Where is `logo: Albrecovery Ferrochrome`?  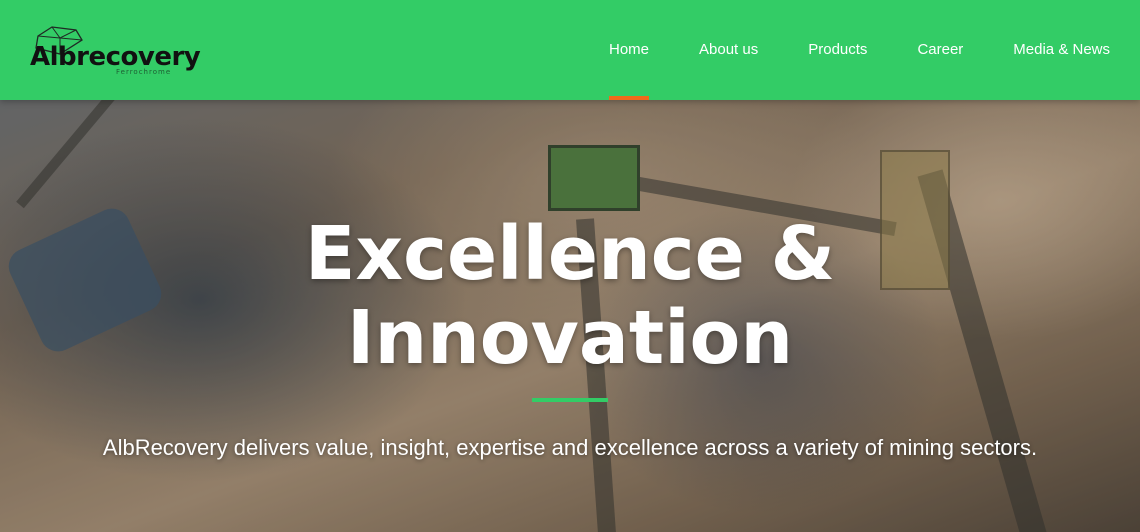 logo: Albrecovery Ferrochrome is located at coordinates (115, 52).